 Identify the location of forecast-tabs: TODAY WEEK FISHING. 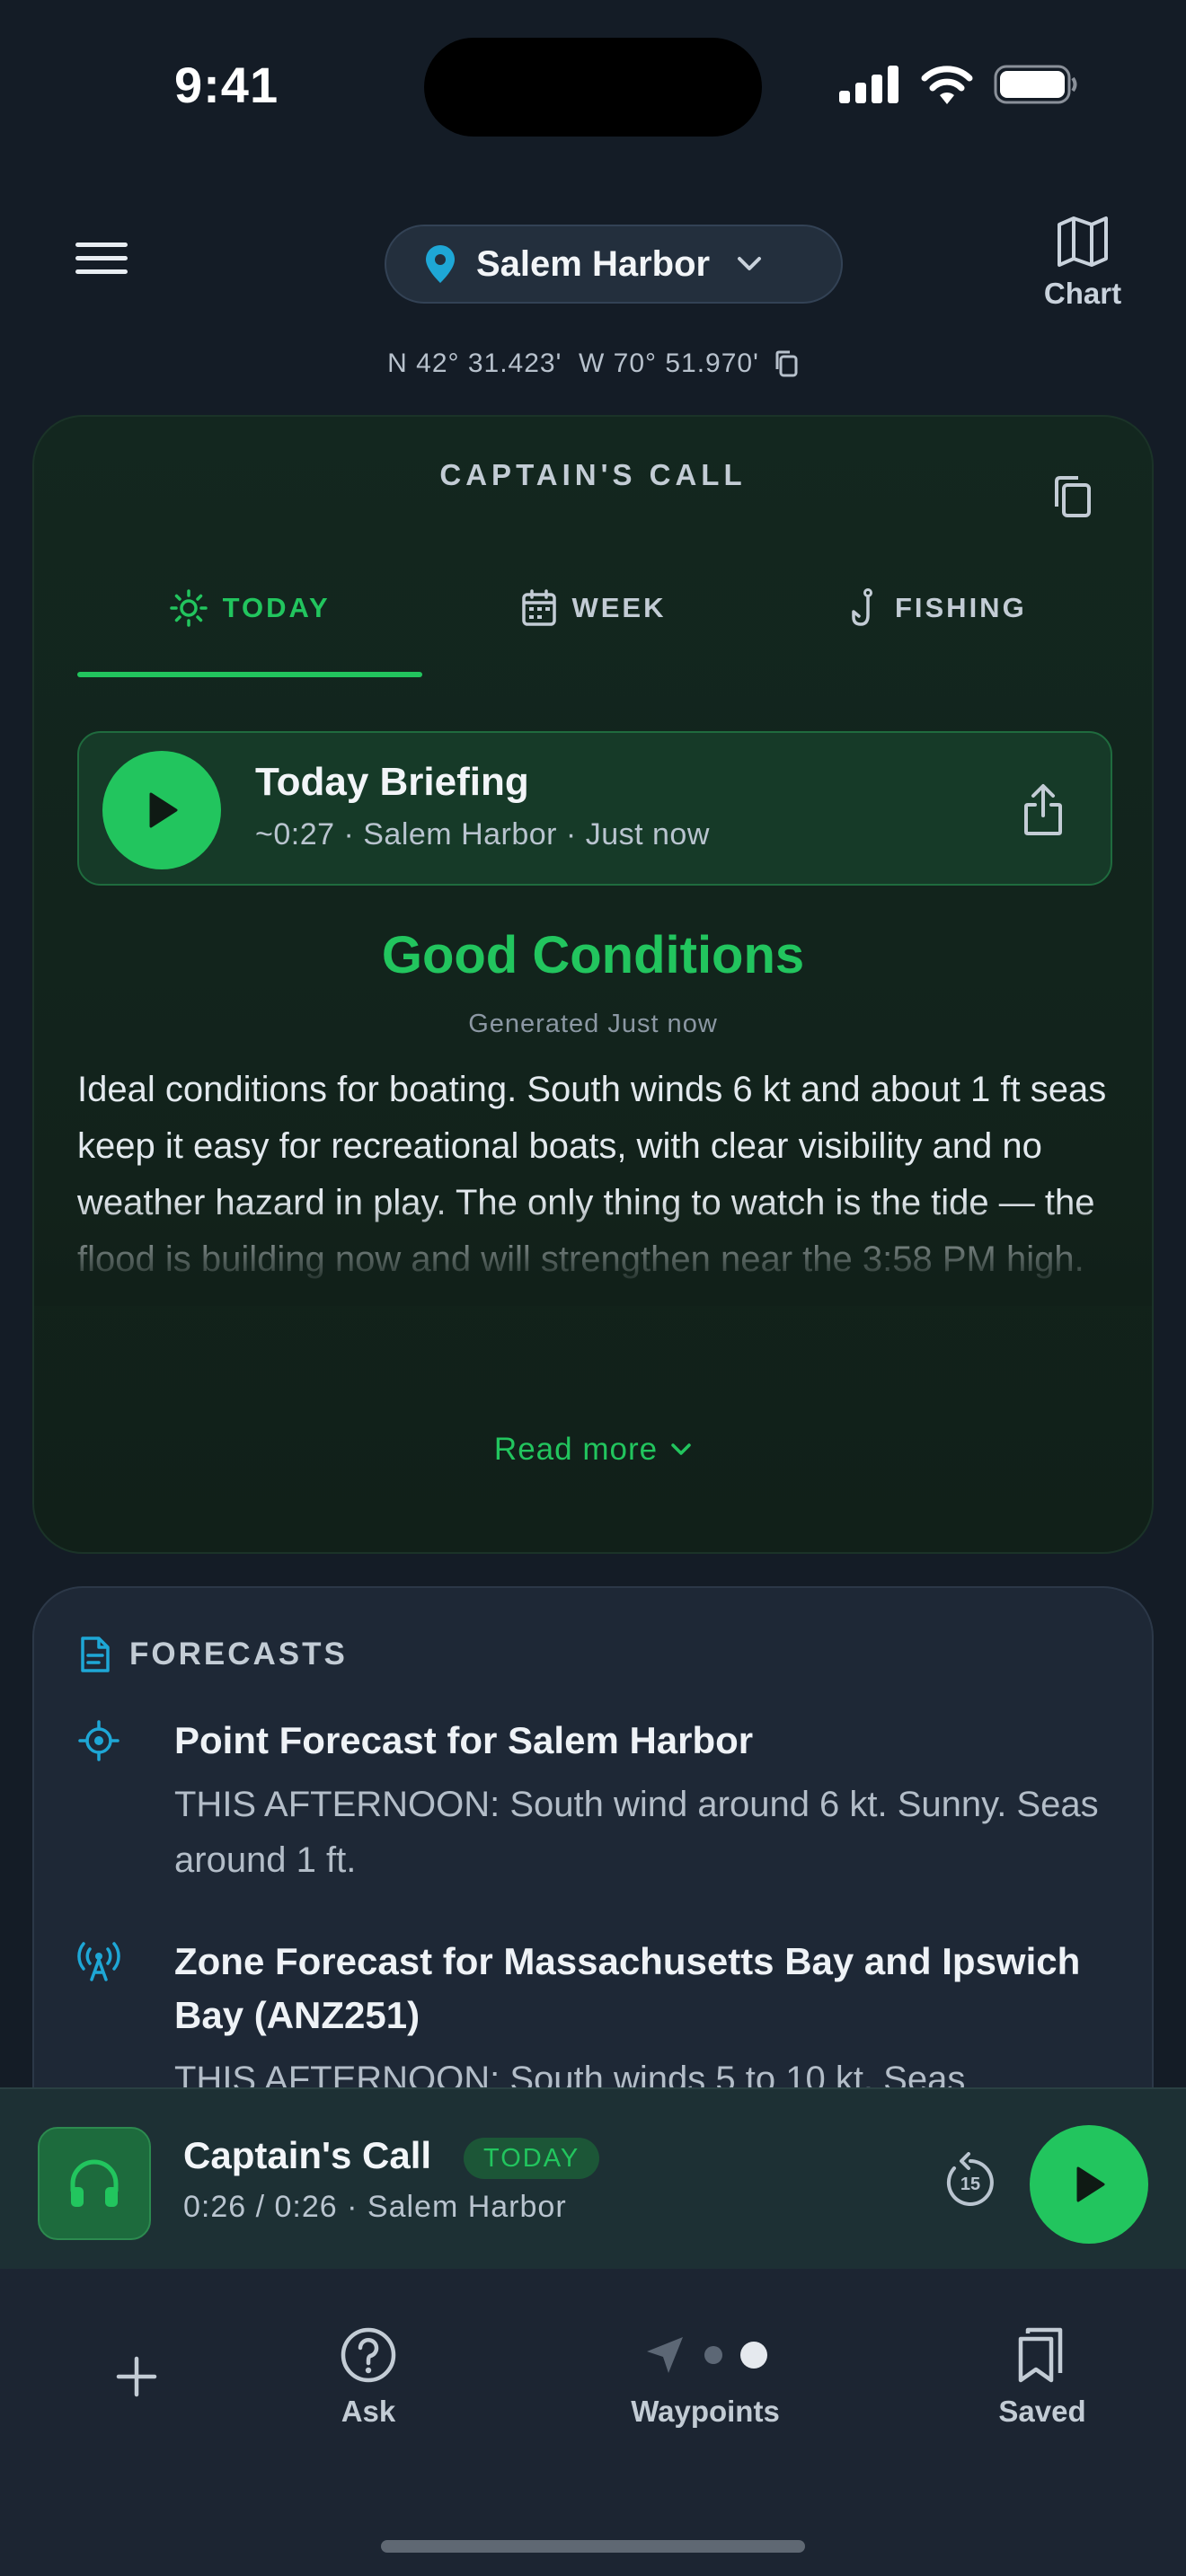
(594, 608).